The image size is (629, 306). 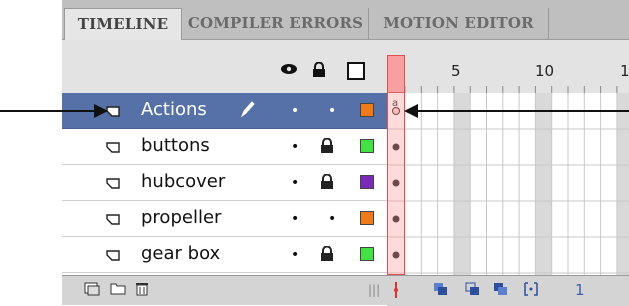 What do you see at coordinates (580, 290) in the screenshot?
I see `current-frame-readout: 1` at bounding box center [580, 290].